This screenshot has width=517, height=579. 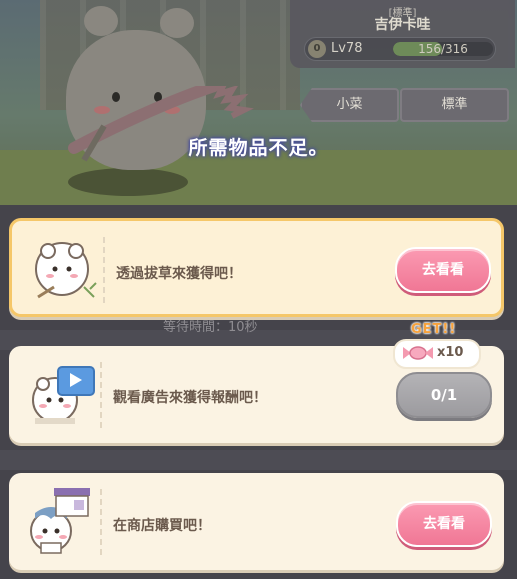 What do you see at coordinates (444, 395) in the screenshot?
I see `watch-ad-progress-button: 0/1` at bounding box center [444, 395].